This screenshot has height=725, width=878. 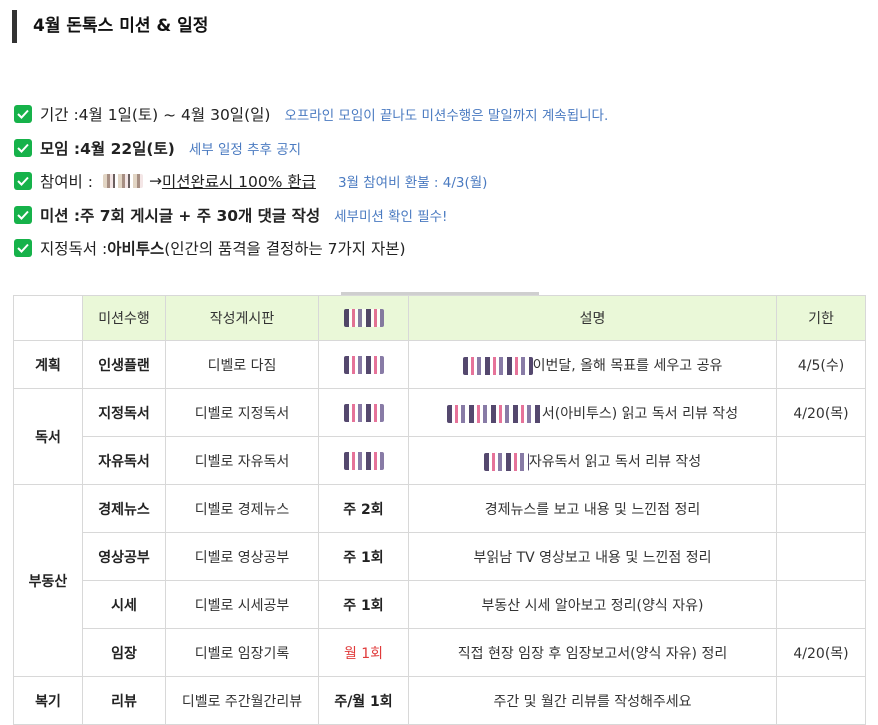 What do you see at coordinates (242, 460) in the screenshot?
I see `board-cell: 디벨로 자유독서` at bounding box center [242, 460].